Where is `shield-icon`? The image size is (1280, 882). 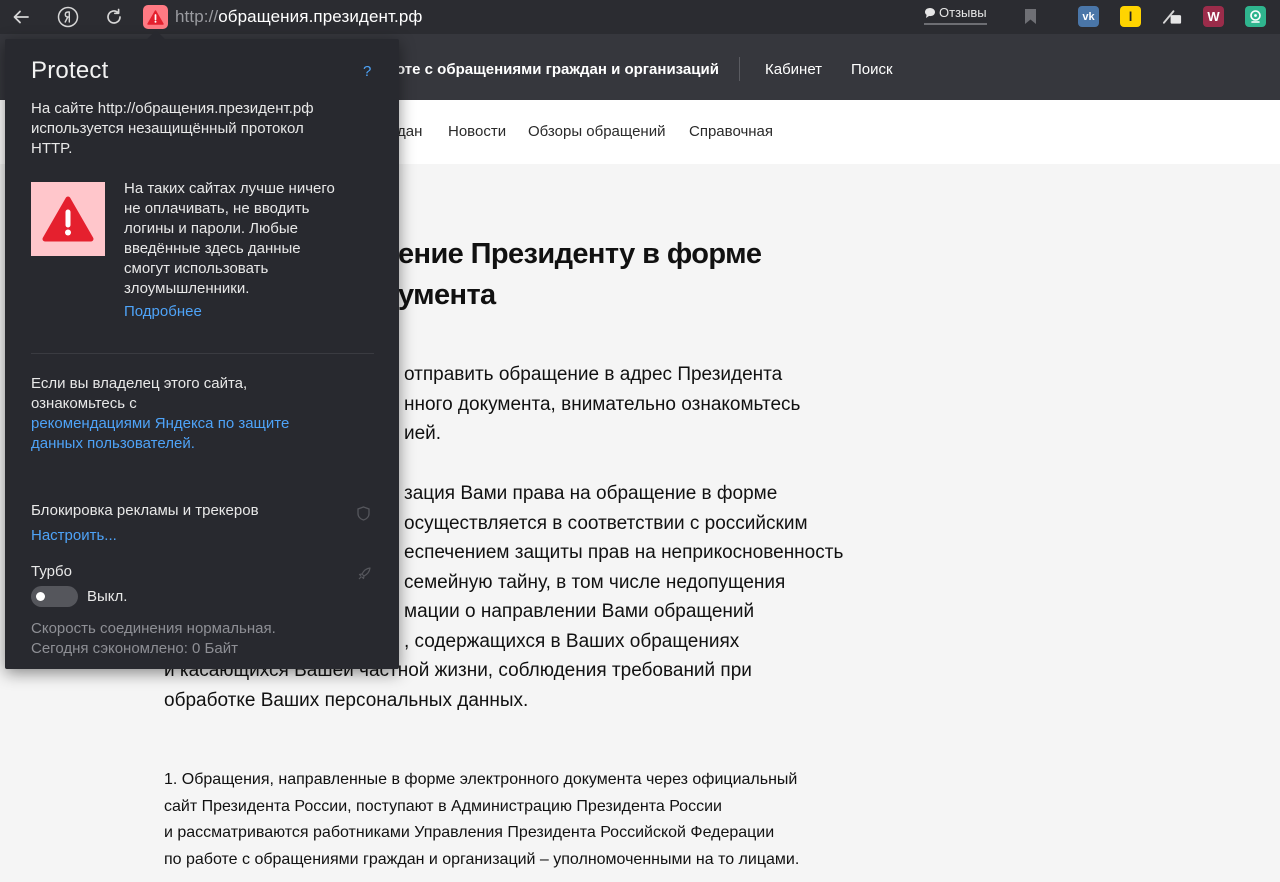 shield-icon is located at coordinates (363, 513).